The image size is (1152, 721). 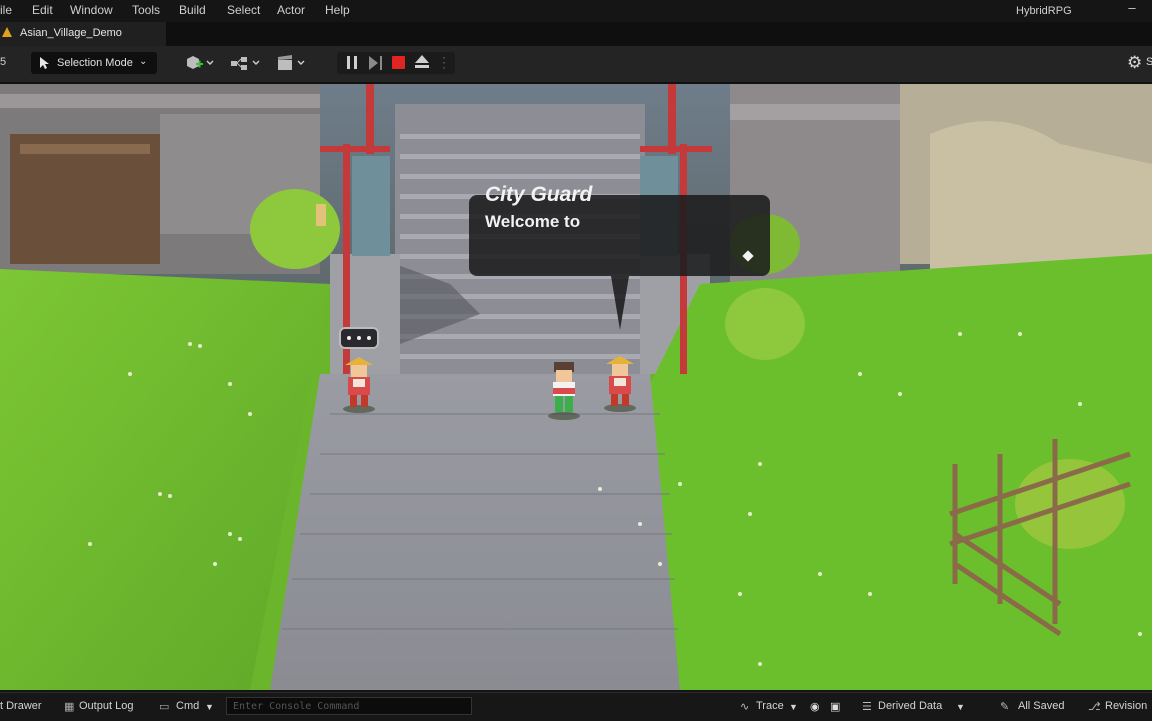 I want to click on talk-indicator-icon, so click(x=359, y=338).